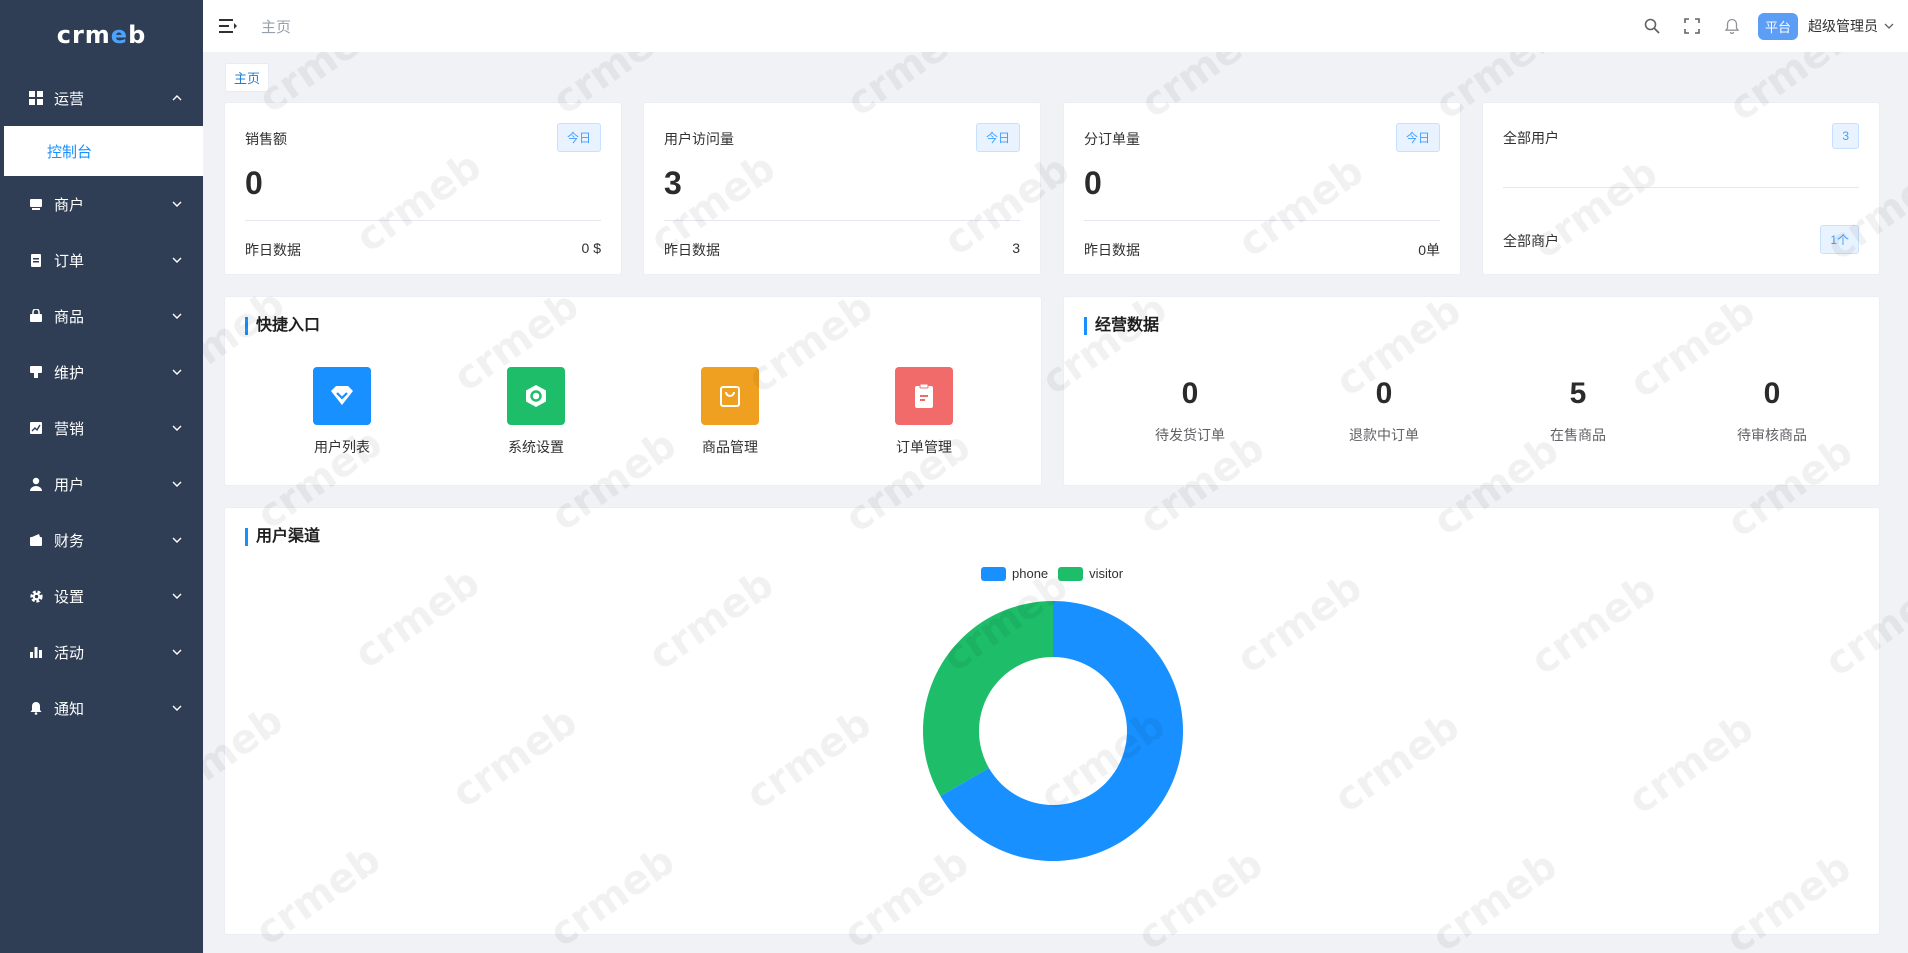 The height and width of the screenshot is (953, 1908). What do you see at coordinates (247, 77) in the screenshot?
I see `tag-home: 主页` at bounding box center [247, 77].